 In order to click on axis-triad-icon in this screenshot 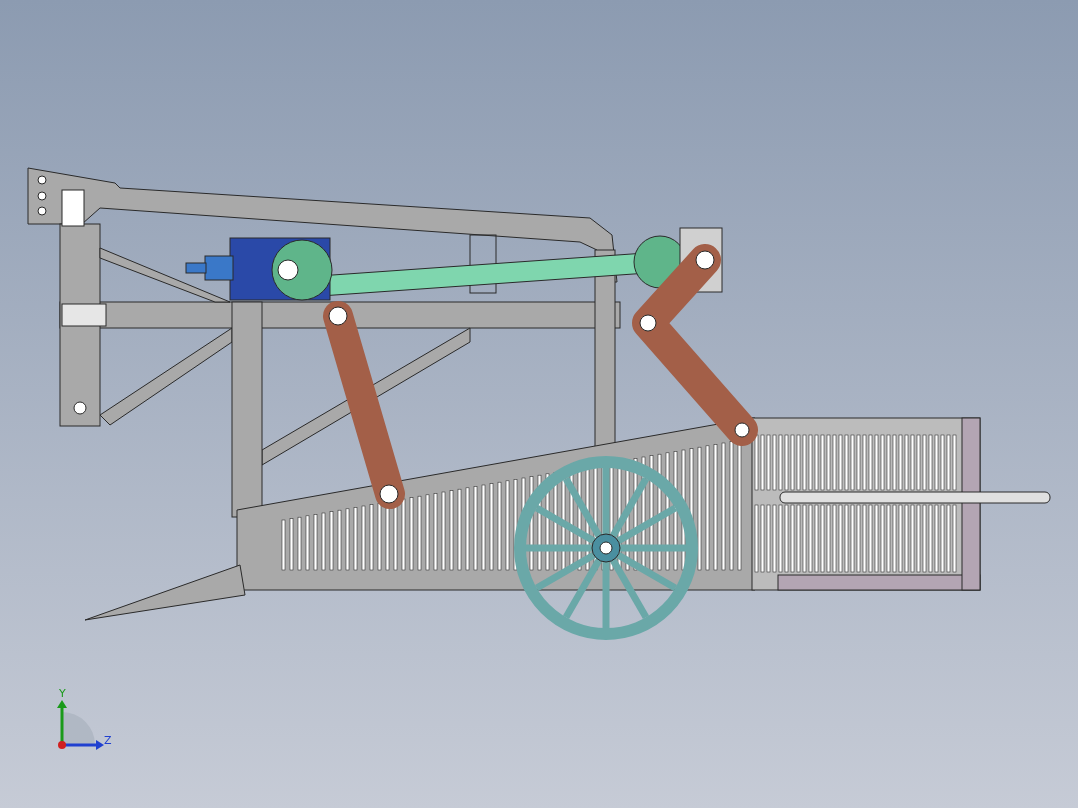, I will do `click(80, 725)`.